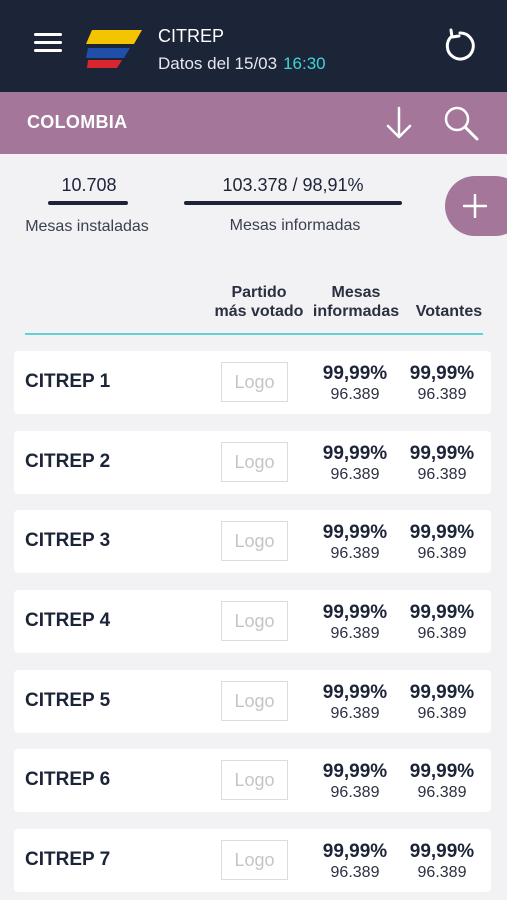 The image size is (507, 900). I want to click on data-date-label: Datos del 15/03 16:30, so click(242, 64).